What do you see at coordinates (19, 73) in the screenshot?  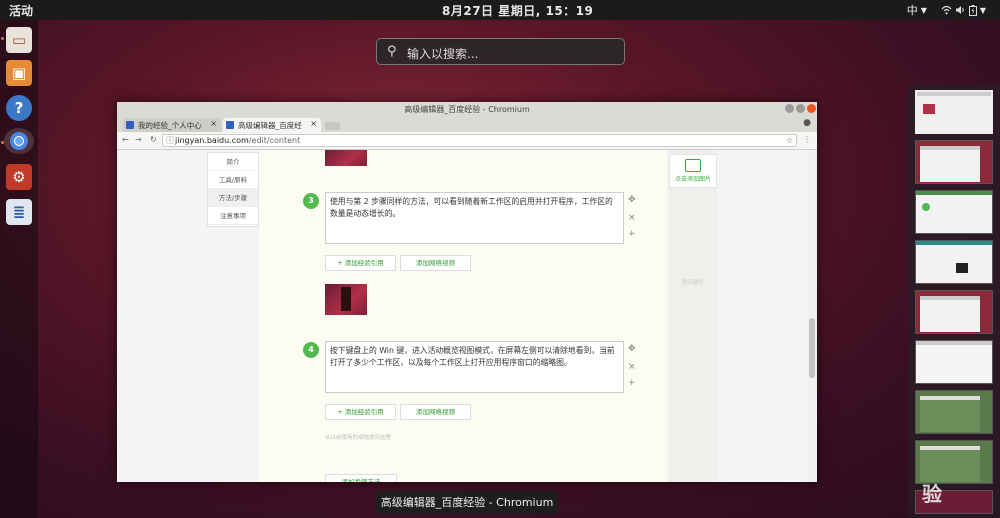 I see `software-center-icon: ▣` at bounding box center [19, 73].